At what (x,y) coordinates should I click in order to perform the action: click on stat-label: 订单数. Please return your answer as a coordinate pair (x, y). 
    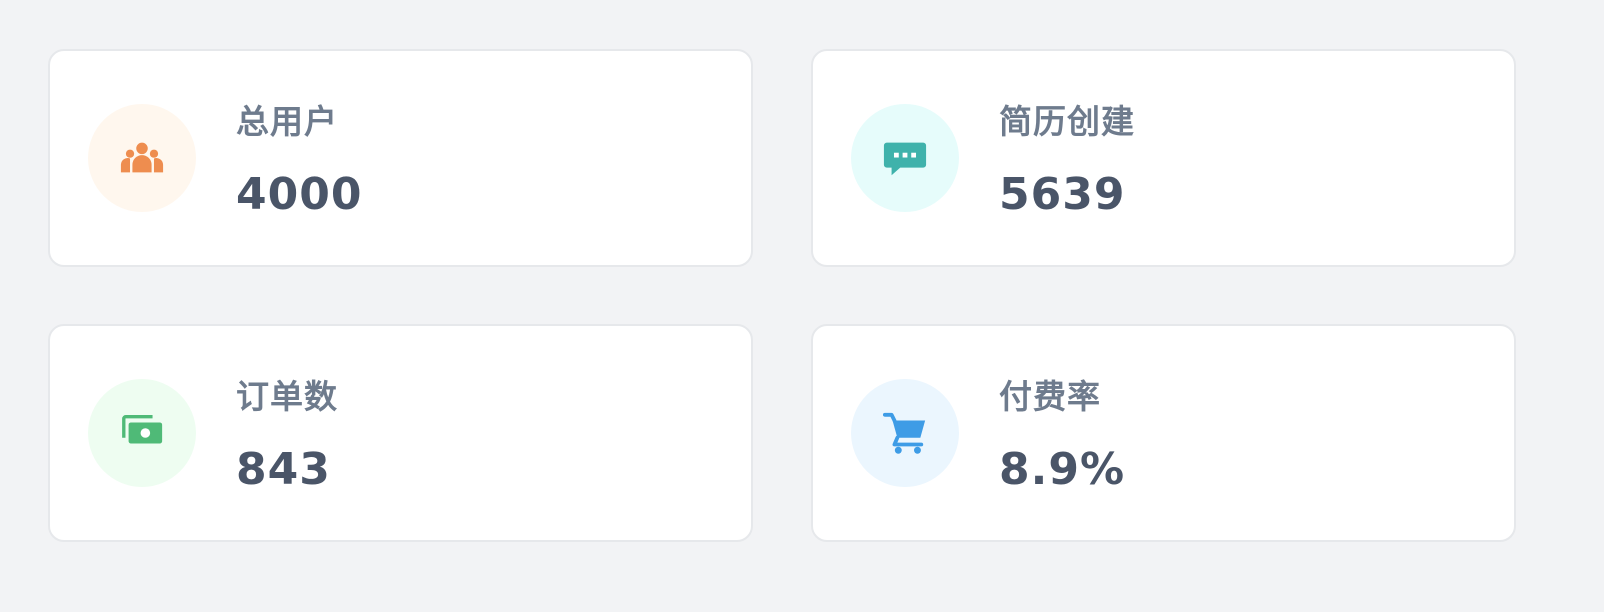
    Looking at the image, I should click on (287, 396).